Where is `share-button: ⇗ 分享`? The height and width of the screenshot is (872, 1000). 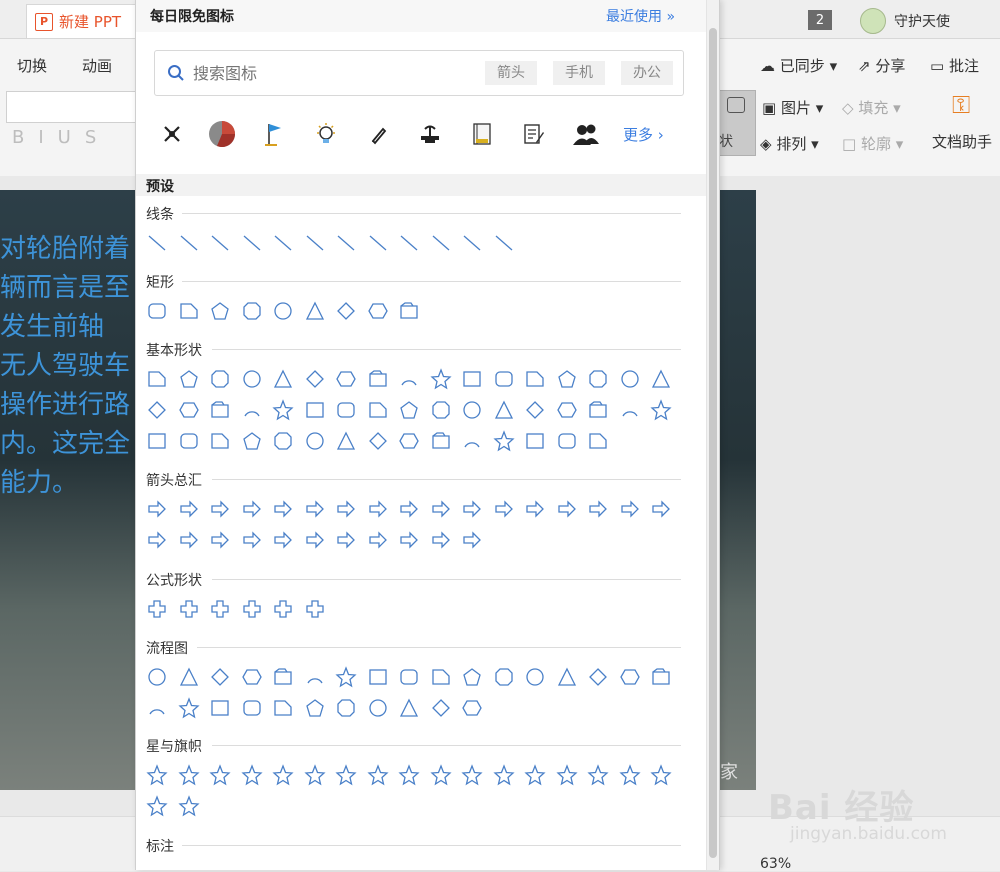
share-button: ⇗ 分享 is located at coordinates (881, 65).